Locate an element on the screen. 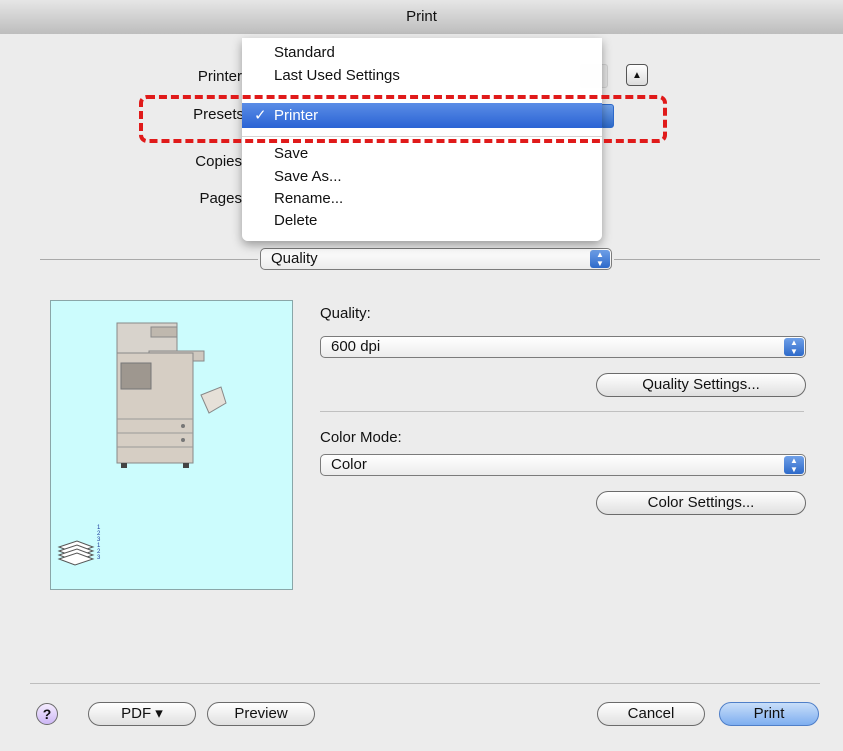 This screenshot has height=751, width=843. triangle-up-icon: ▲ is located at coordinates (637, 75).